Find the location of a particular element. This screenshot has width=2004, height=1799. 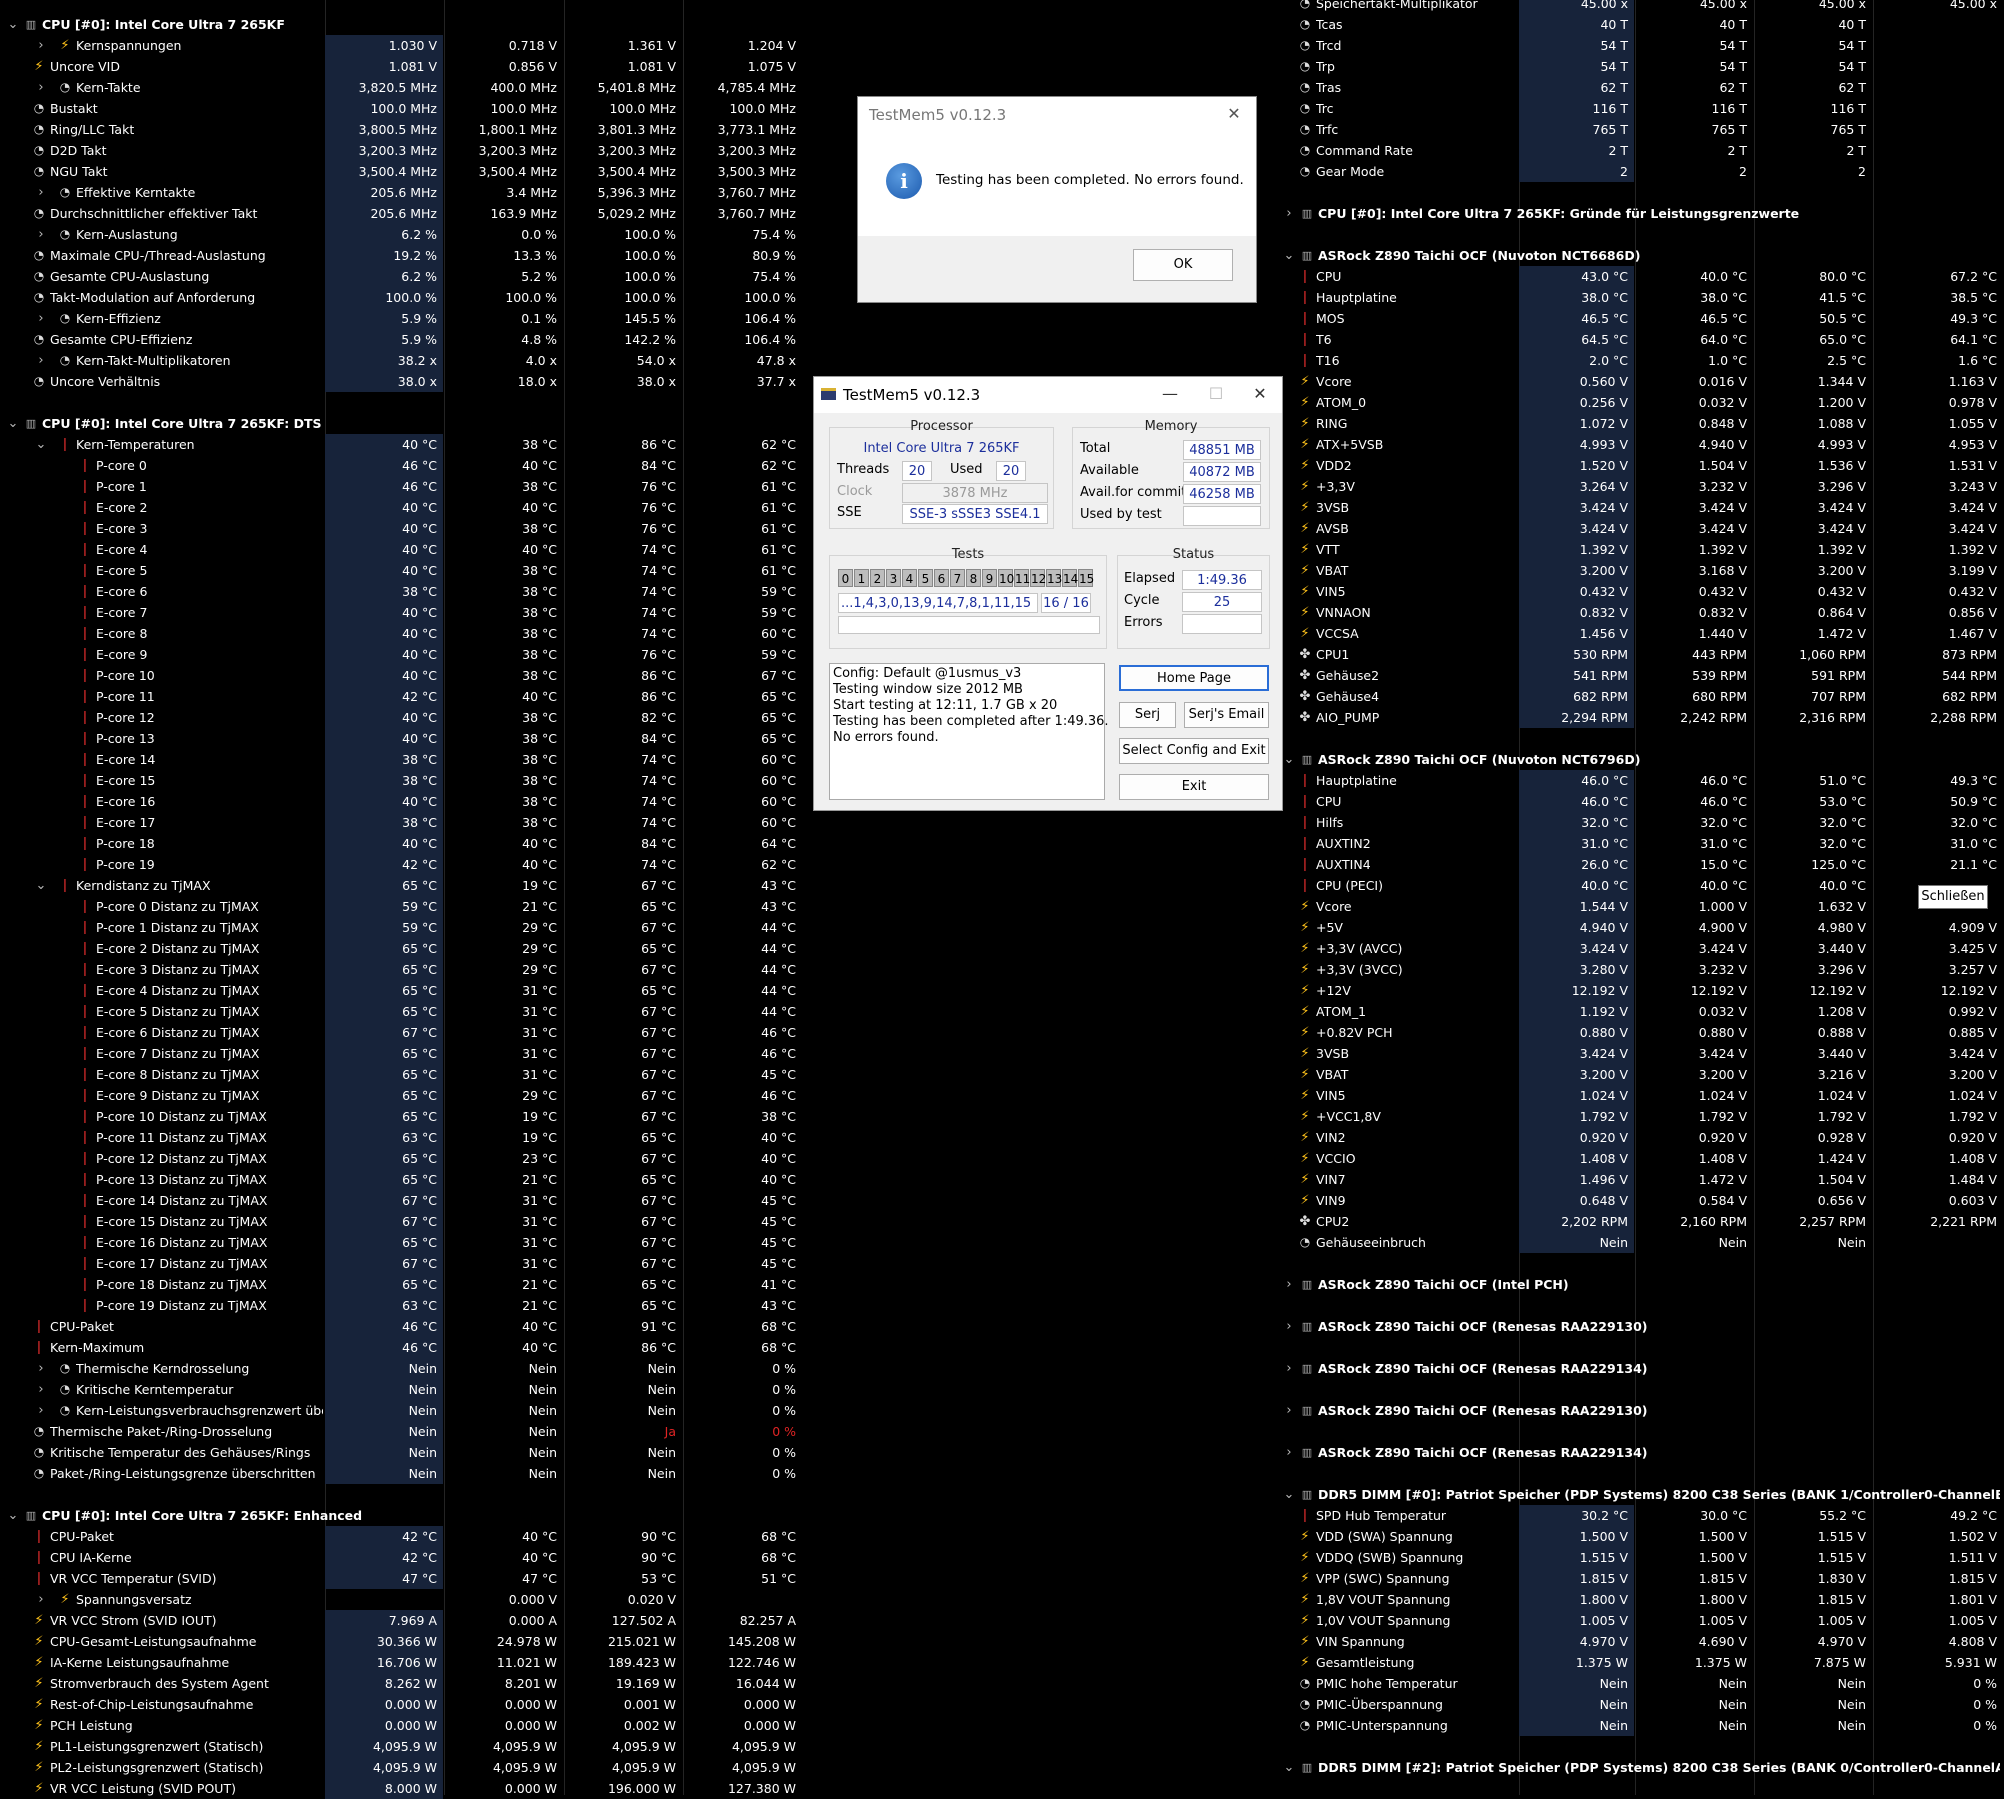

sensor-row: ❘ E-core 4 40 °C 40 °C 74 °C 61 °C is located at coordinates (402, 549).